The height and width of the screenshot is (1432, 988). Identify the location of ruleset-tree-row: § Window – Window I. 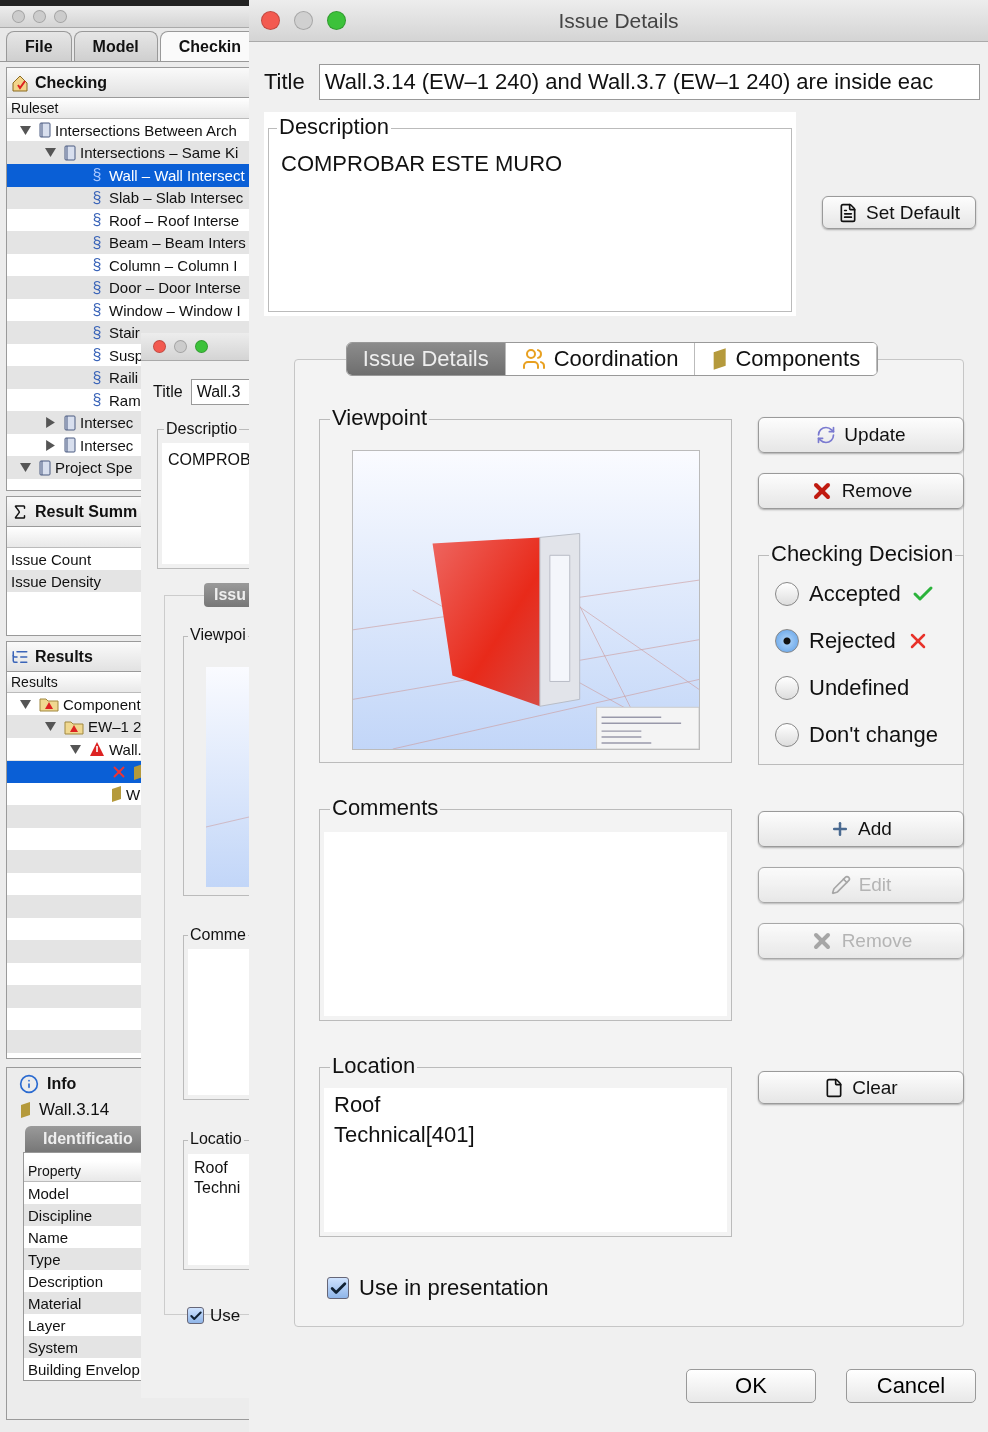
(128, 310).